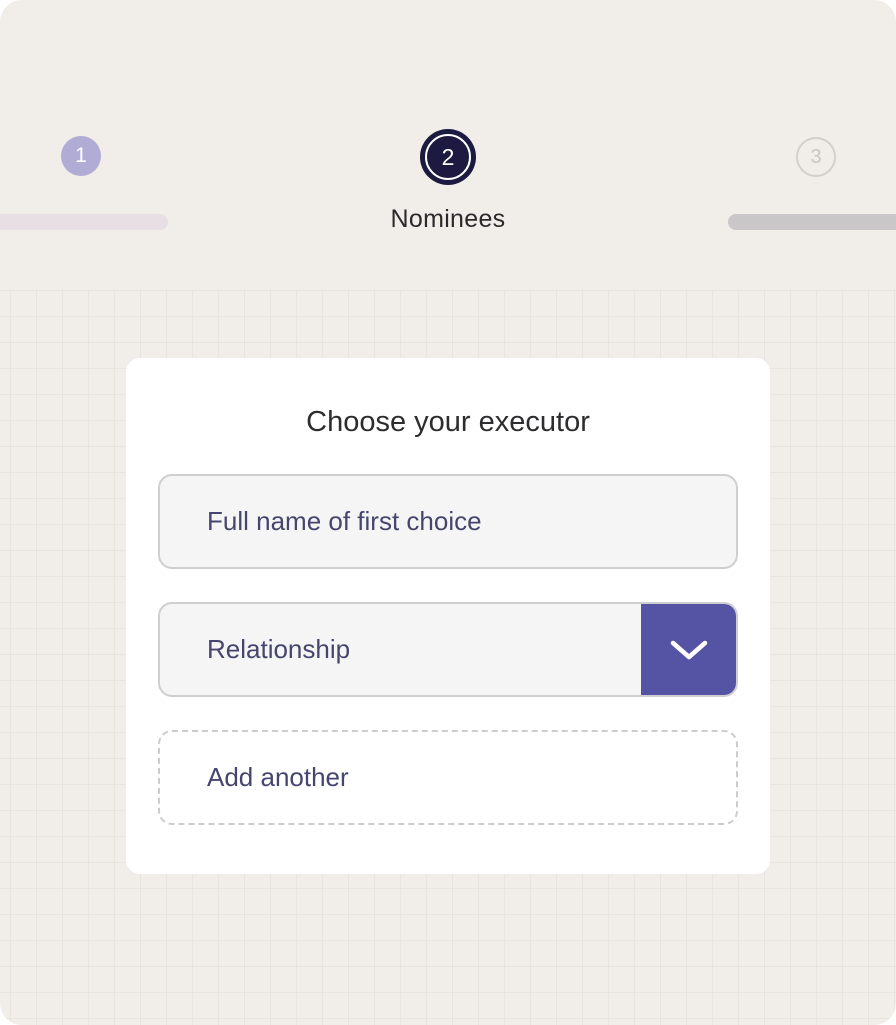 This screenshot has width=896, height=1025. What do you see at coordinates (448, 422) in the screenshot?
I see `card-title: Choose your executor` at bounding box center [448, 422].